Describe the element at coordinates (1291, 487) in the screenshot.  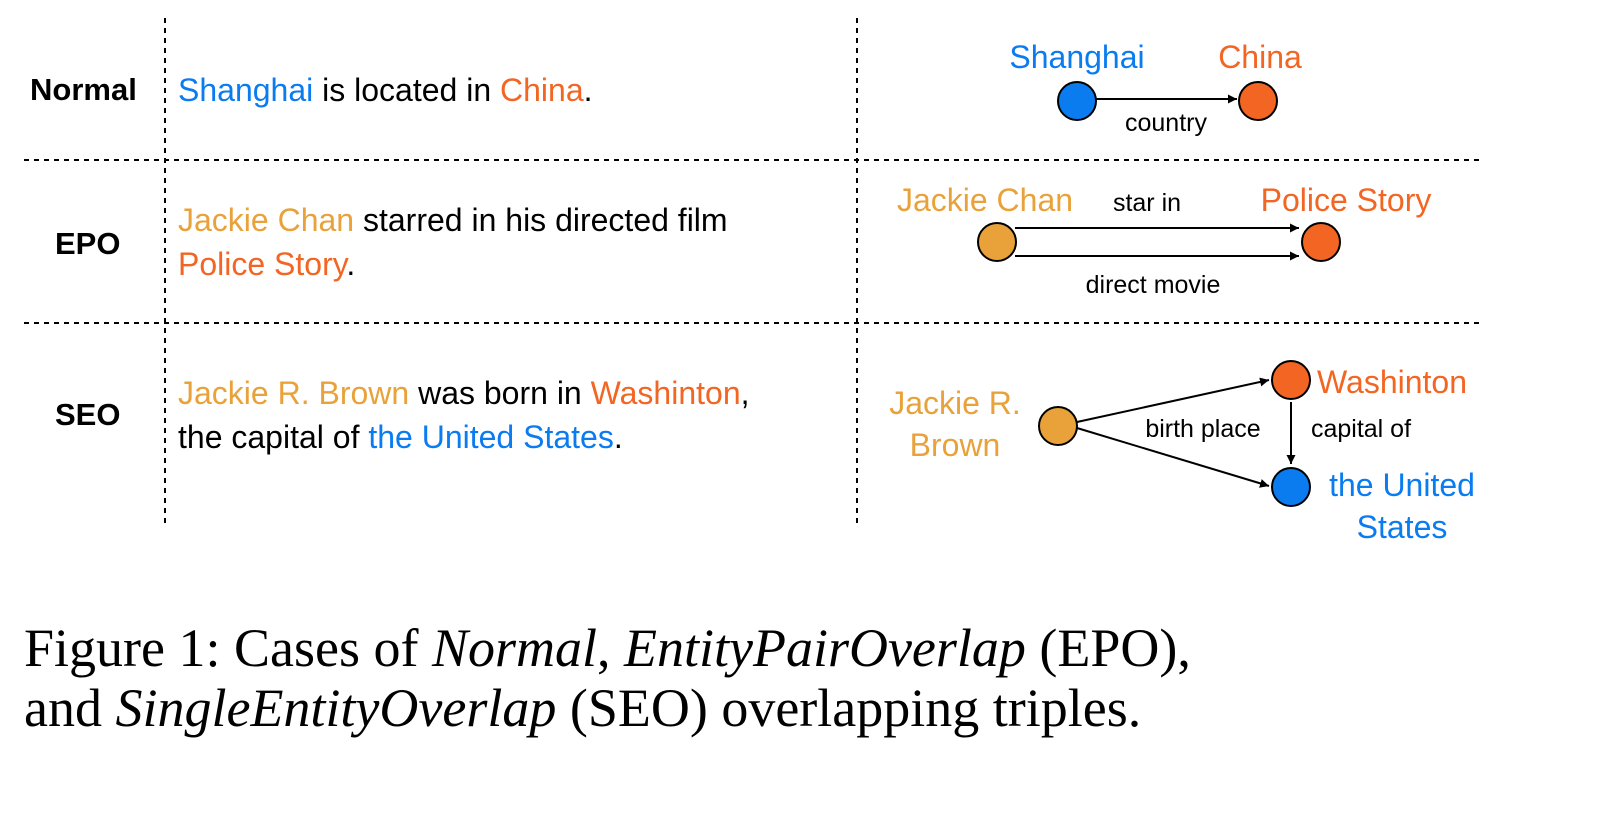
I see `node-united-states` at that location.